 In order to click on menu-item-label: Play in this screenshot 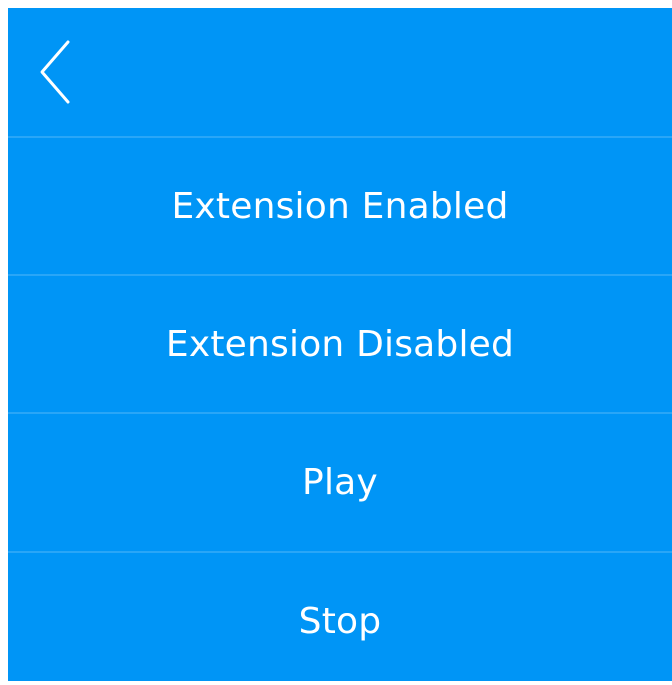, I will do `click(340, 482)`.